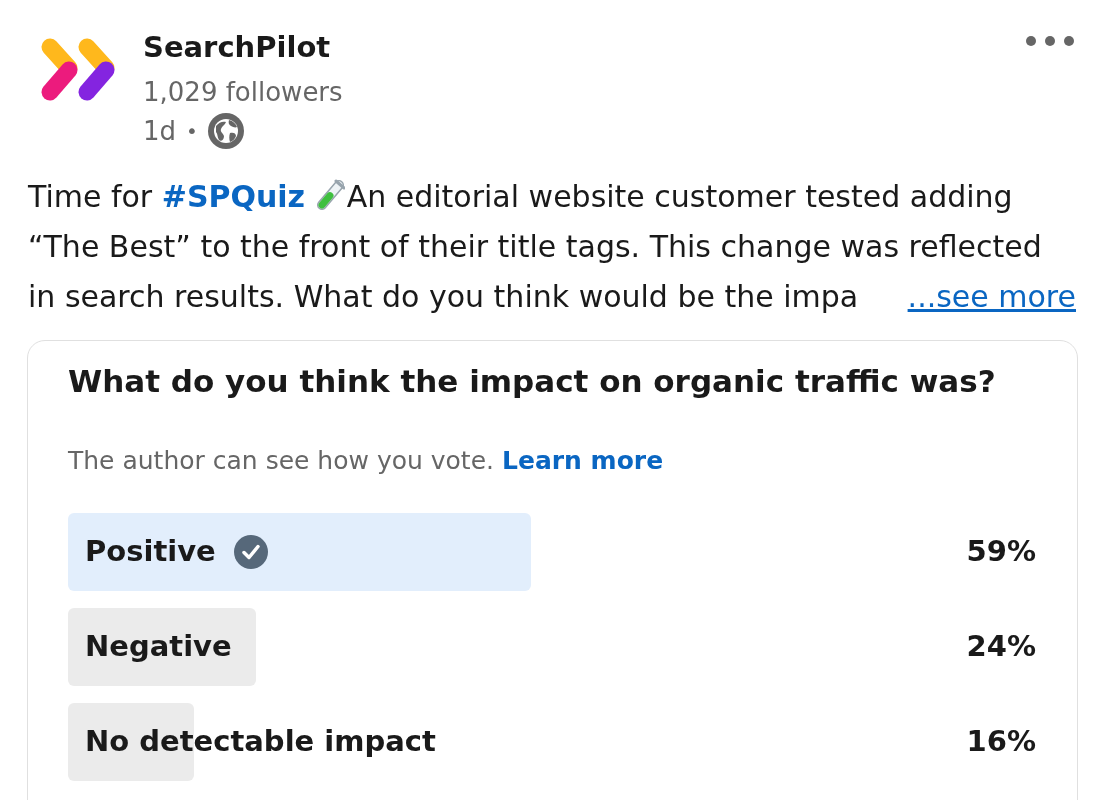 This screenshot has width=1102, height=800. What do you see at coordinates (1000, 742) in the screenshot?
I see `vote-percentage: 16%` at bounding box center [1000, 742].